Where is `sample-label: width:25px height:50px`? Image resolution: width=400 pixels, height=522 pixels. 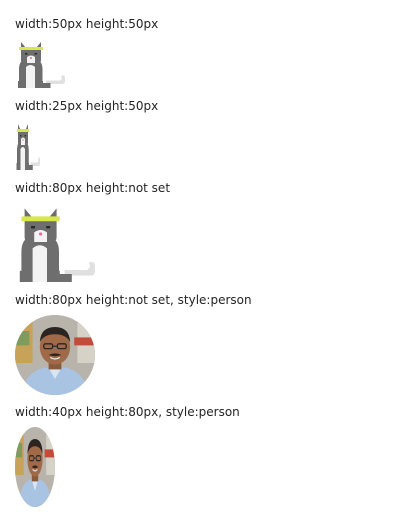 sample-label: width:25px height:50px is located at coordinates (87, 106).